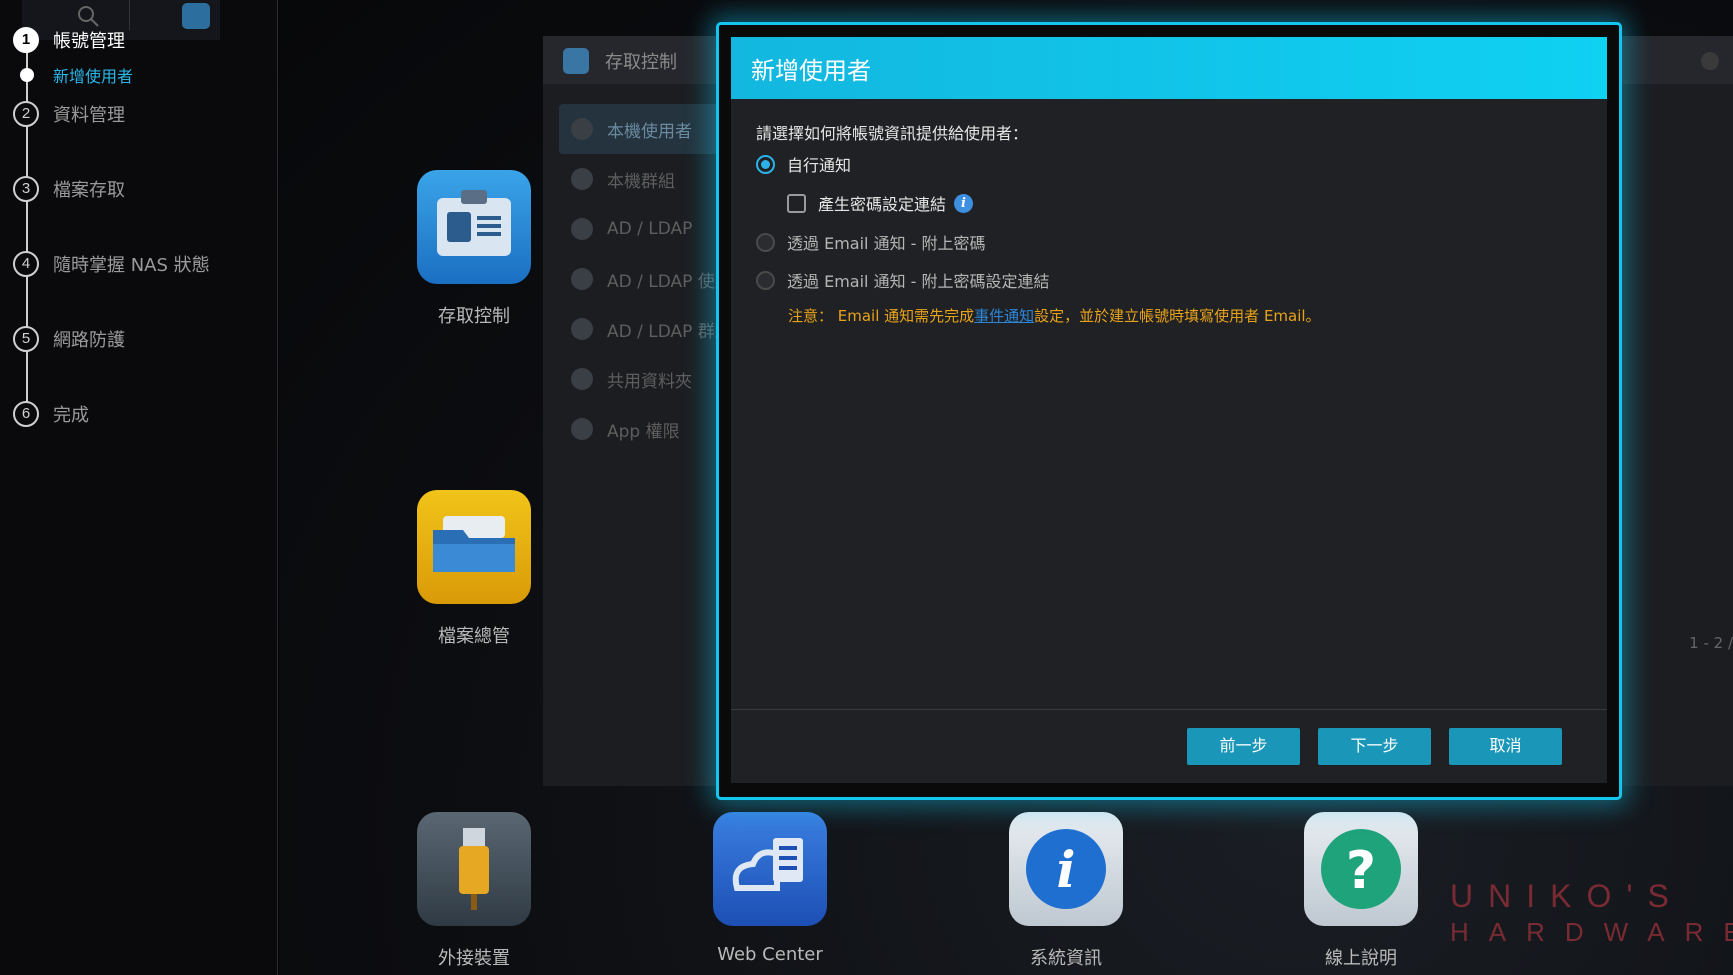  What do you see at coordinates (1567, 896) in the screenshot?
I see `watermark-line1: UNIKO'S` at bounding box center [1567, 896].